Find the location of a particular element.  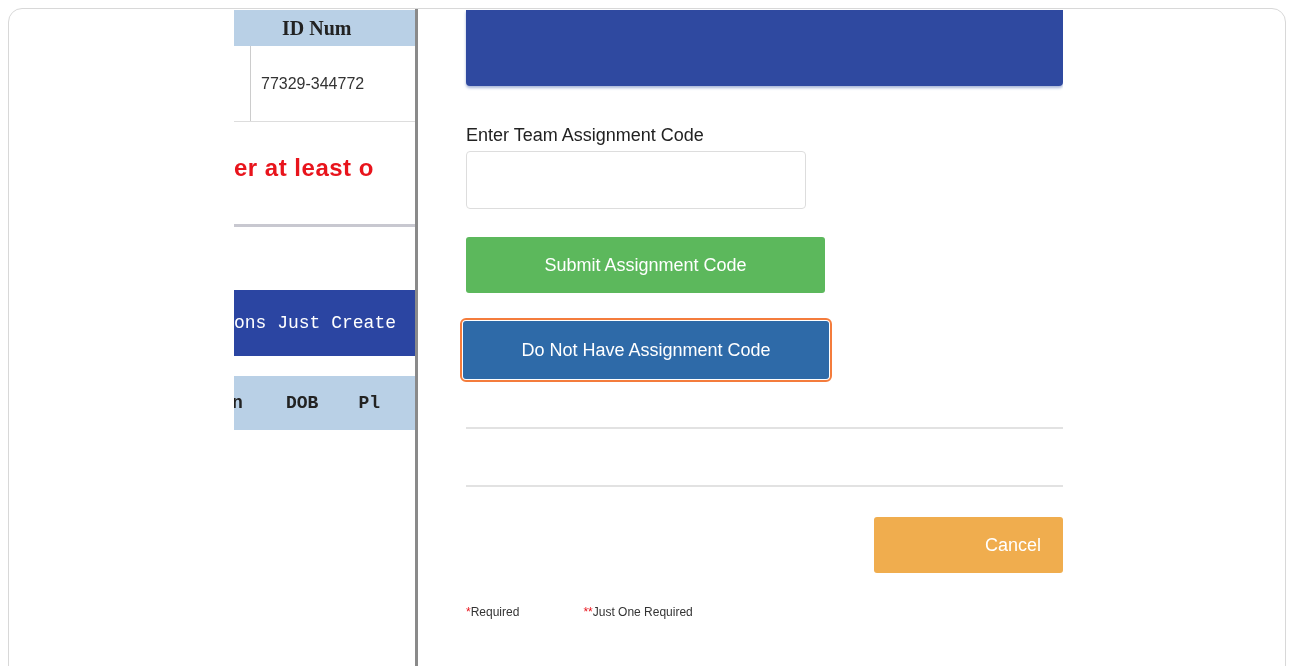

legend-note: **Just One Required is located at coordinates (638, 612).